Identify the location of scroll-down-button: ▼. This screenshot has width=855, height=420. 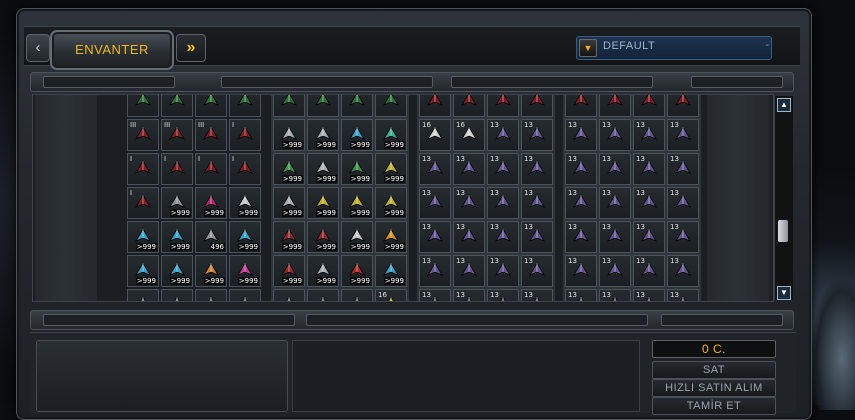
(784, 293).